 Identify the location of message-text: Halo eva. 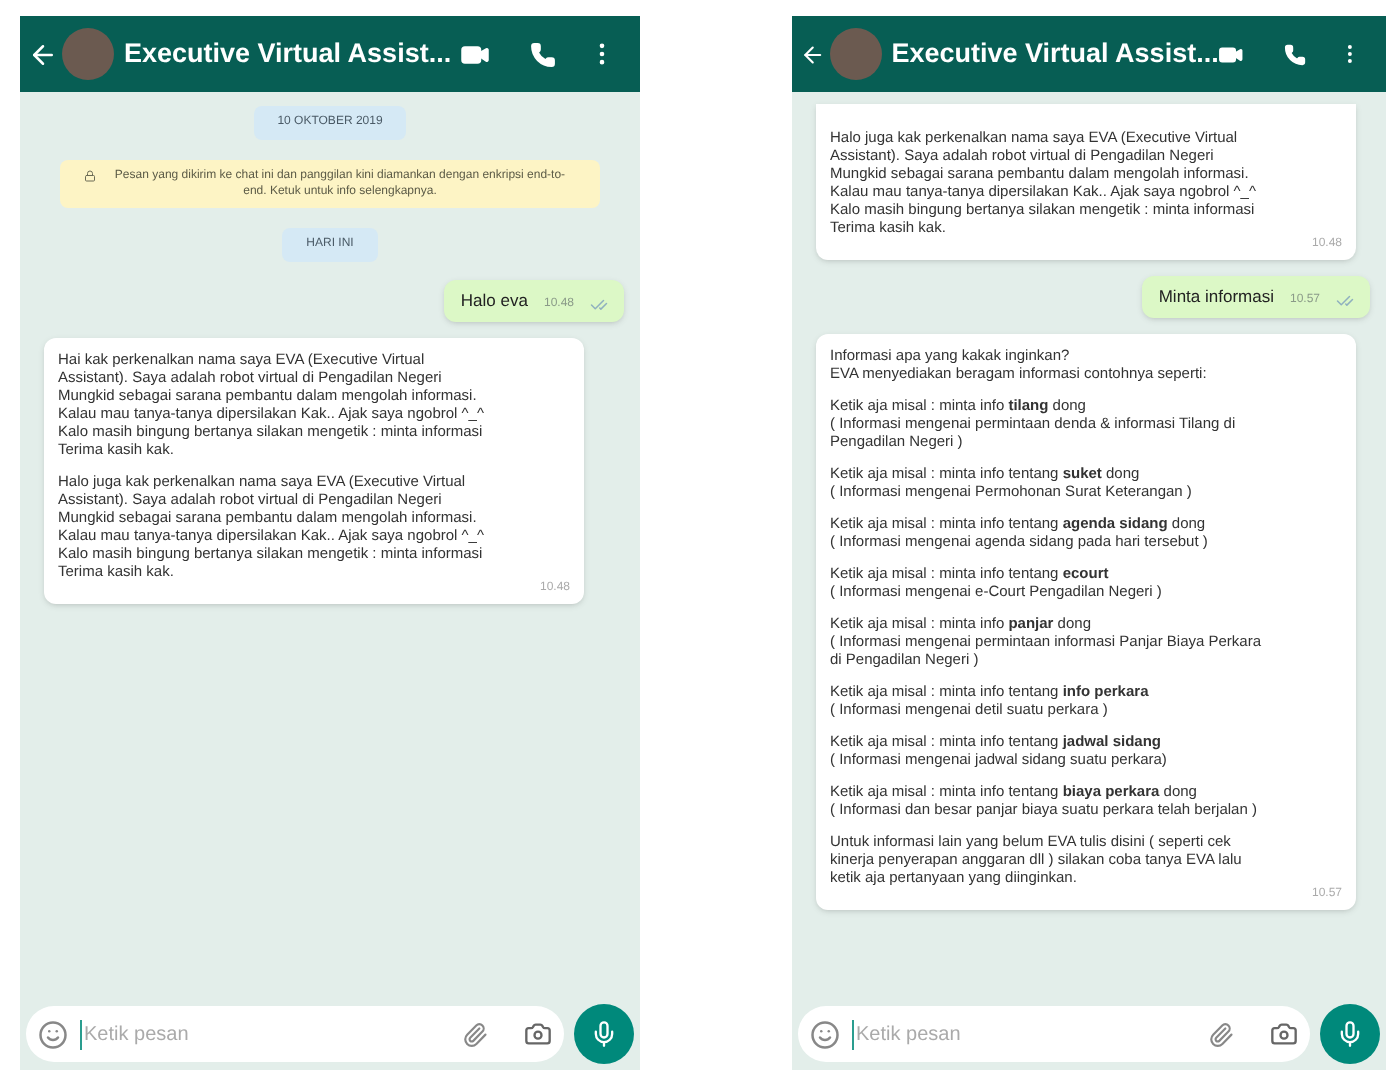
(494, 301).